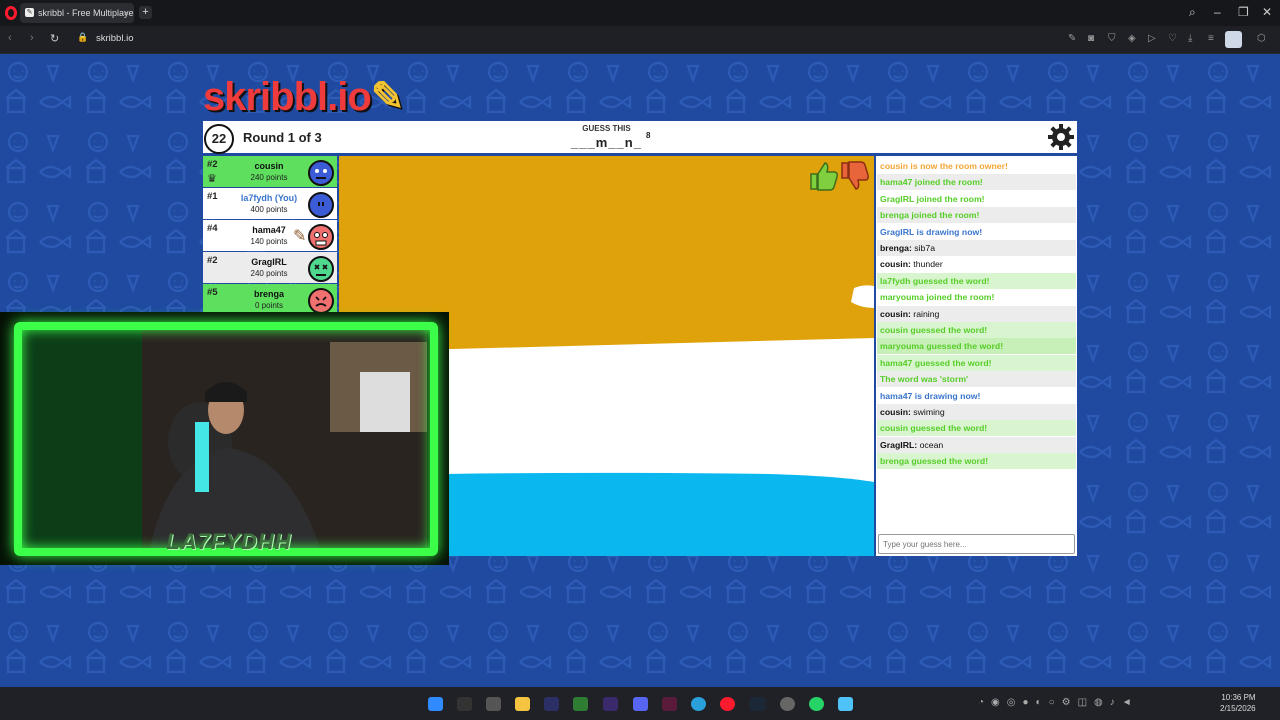  Describe the element at coordinates (976, 297) in the screenshot. I see `chat-message: maryouma joined the room!` at that location.